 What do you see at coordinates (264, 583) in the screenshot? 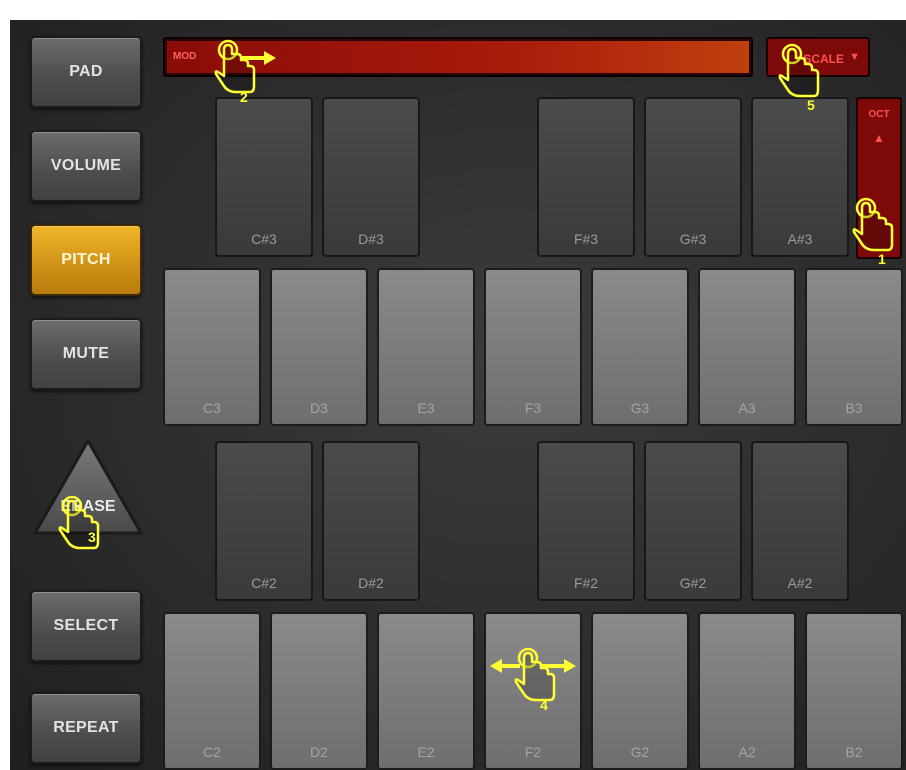
I see `key-label: C#2` at bounding box center [264, 583].